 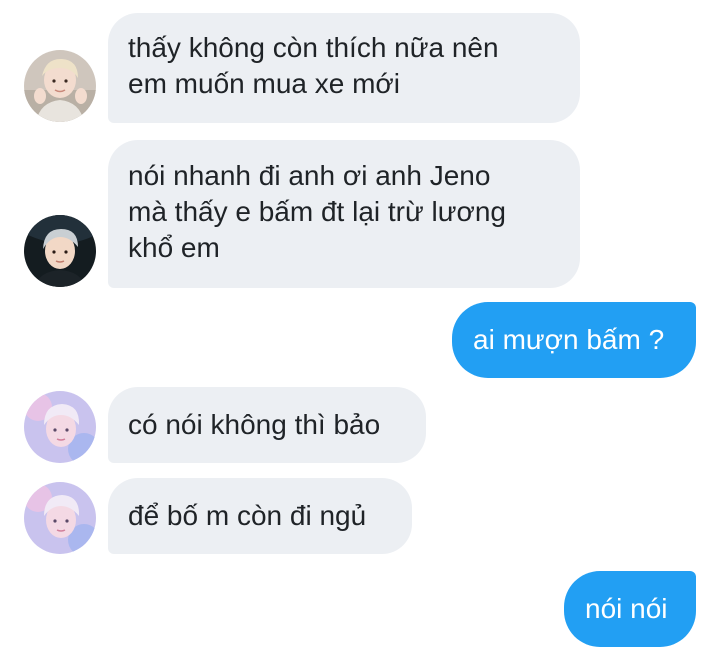 What do you see at coordinates (574, 340) in the screenshot?
I see `message-bubble-outgoing: ai mượn bấm ?` at bounding box center [574, 340].